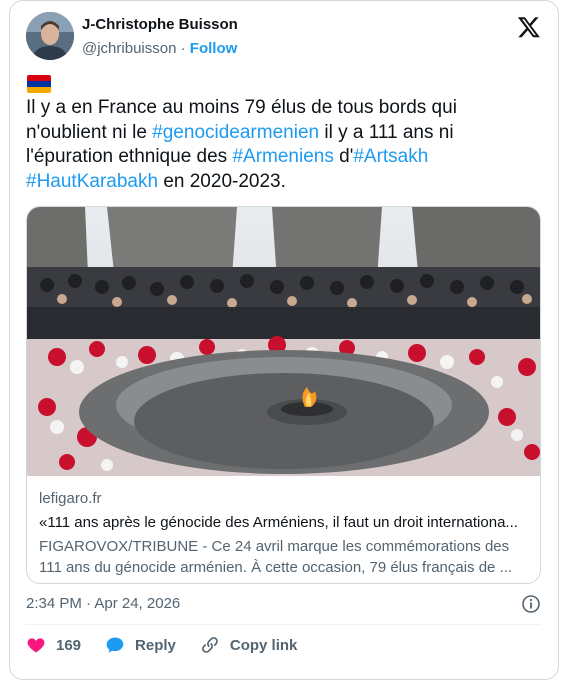 Image resolution: width=583 pixels, height=680 pixels. I want to click on like-button: 169, so click(53, 645).